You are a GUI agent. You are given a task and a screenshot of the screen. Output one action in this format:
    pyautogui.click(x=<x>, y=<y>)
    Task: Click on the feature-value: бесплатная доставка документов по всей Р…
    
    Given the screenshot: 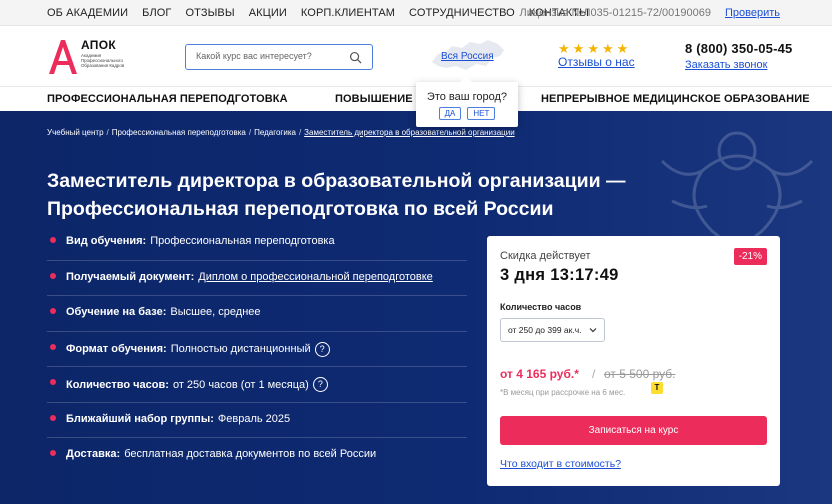 What is the action you would take?
    pyautogui.click(x=250, y=454)
    